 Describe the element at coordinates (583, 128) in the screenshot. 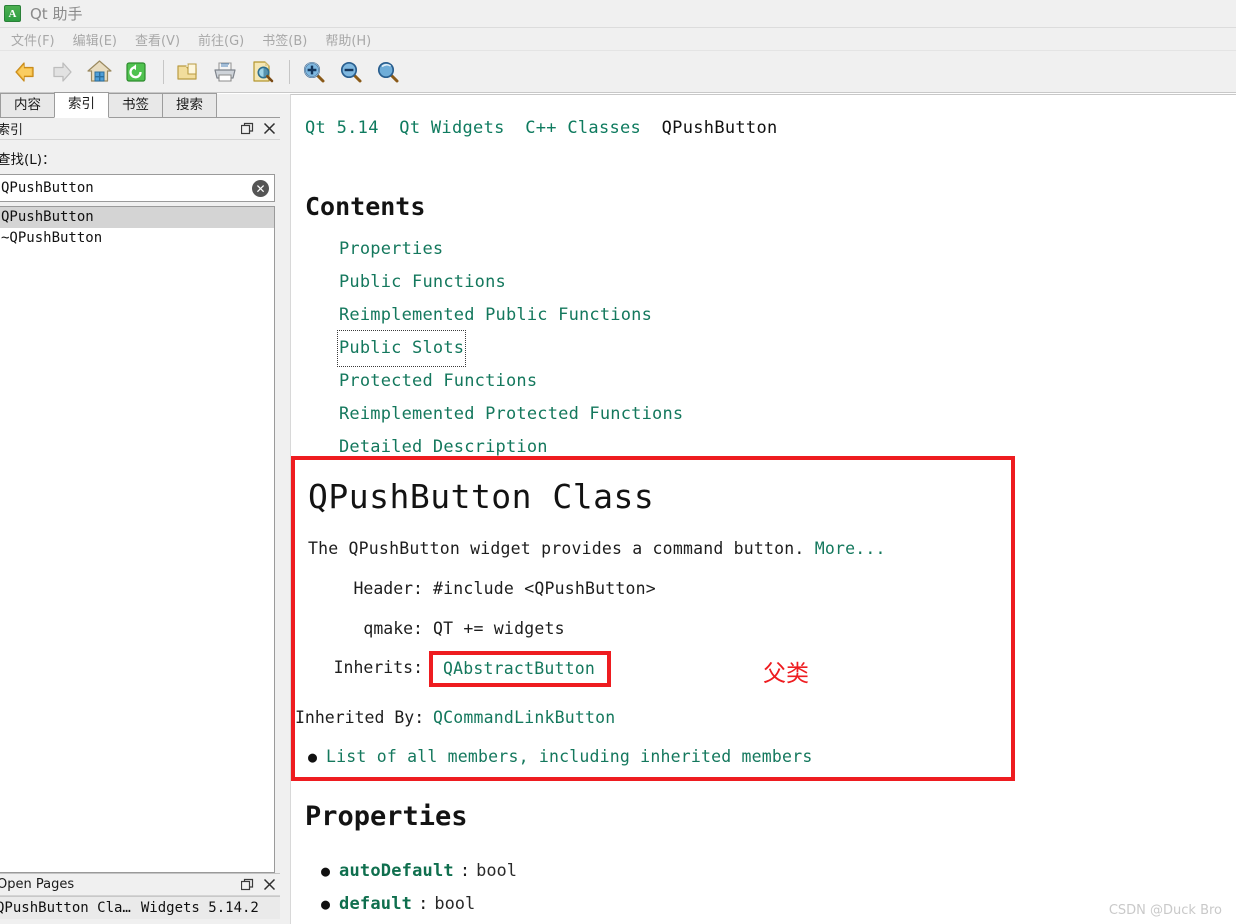

I see `breadcrumb-item-cpp-classes: C++ Classes` at that location.